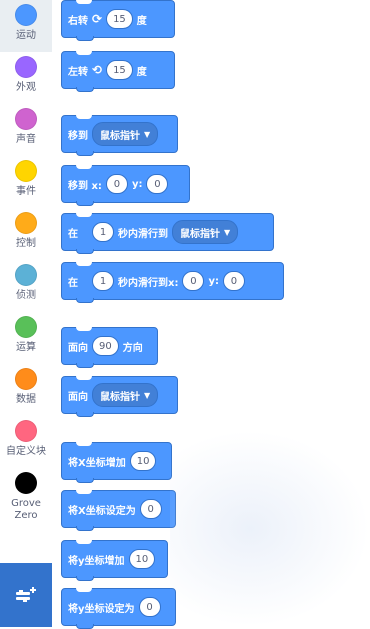  What do you see at coordinates (26, 67) in the screenshot?
I see `looks-color-dot` at bounding box center [26, 67].